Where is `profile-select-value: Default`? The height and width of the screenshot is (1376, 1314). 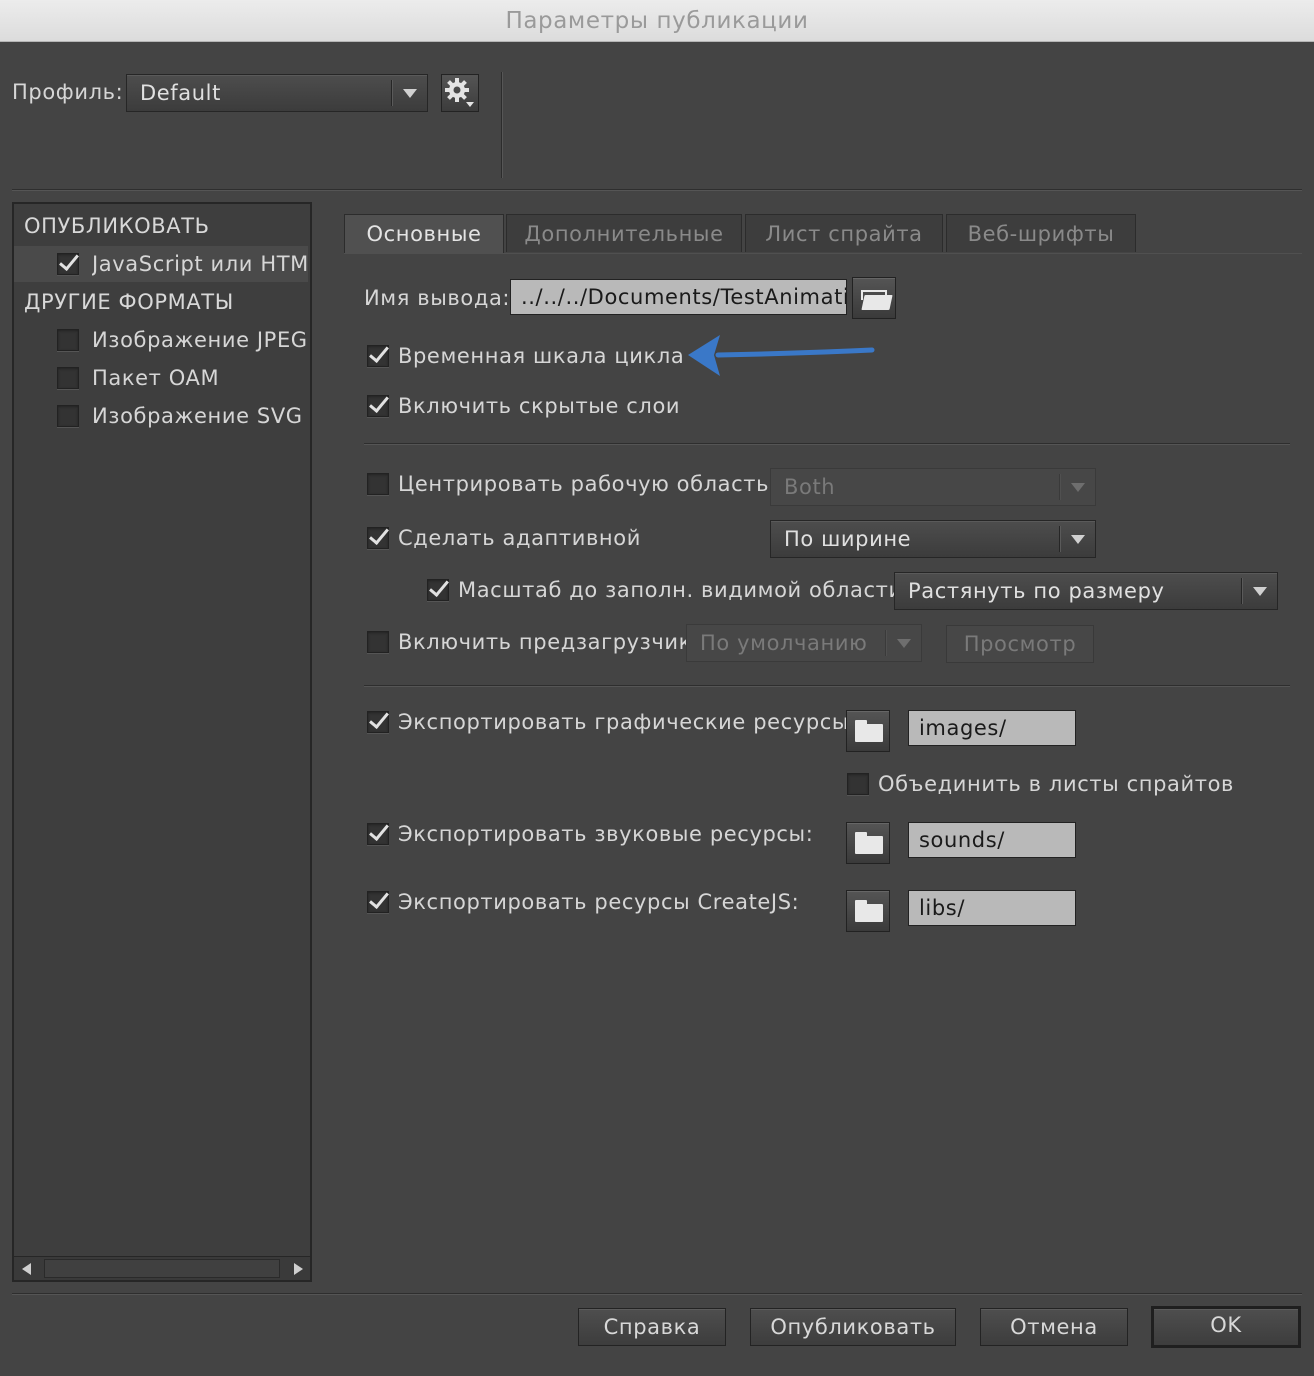 profile-select-value: Default is located at coordinates (180, 93).